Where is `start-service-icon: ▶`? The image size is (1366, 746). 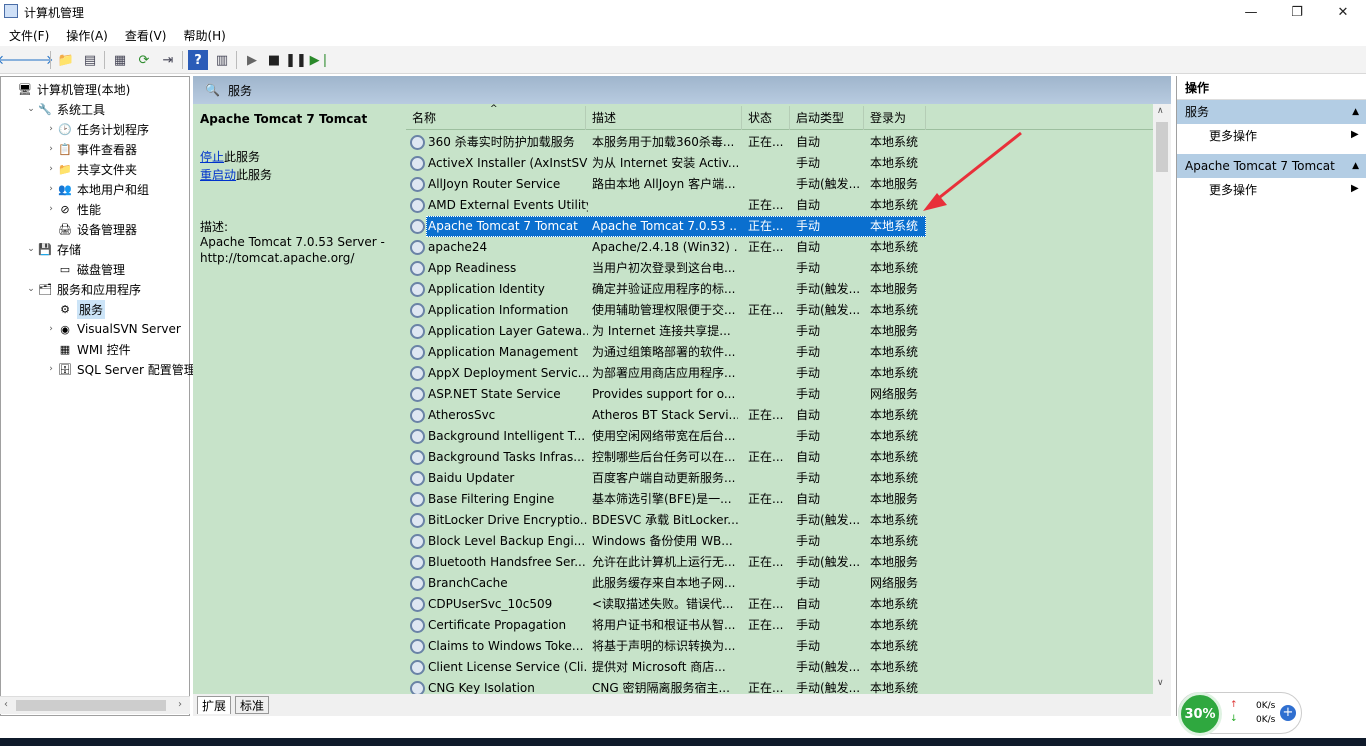 start-service-icon: ▶ is located at coordinates (252, 60).